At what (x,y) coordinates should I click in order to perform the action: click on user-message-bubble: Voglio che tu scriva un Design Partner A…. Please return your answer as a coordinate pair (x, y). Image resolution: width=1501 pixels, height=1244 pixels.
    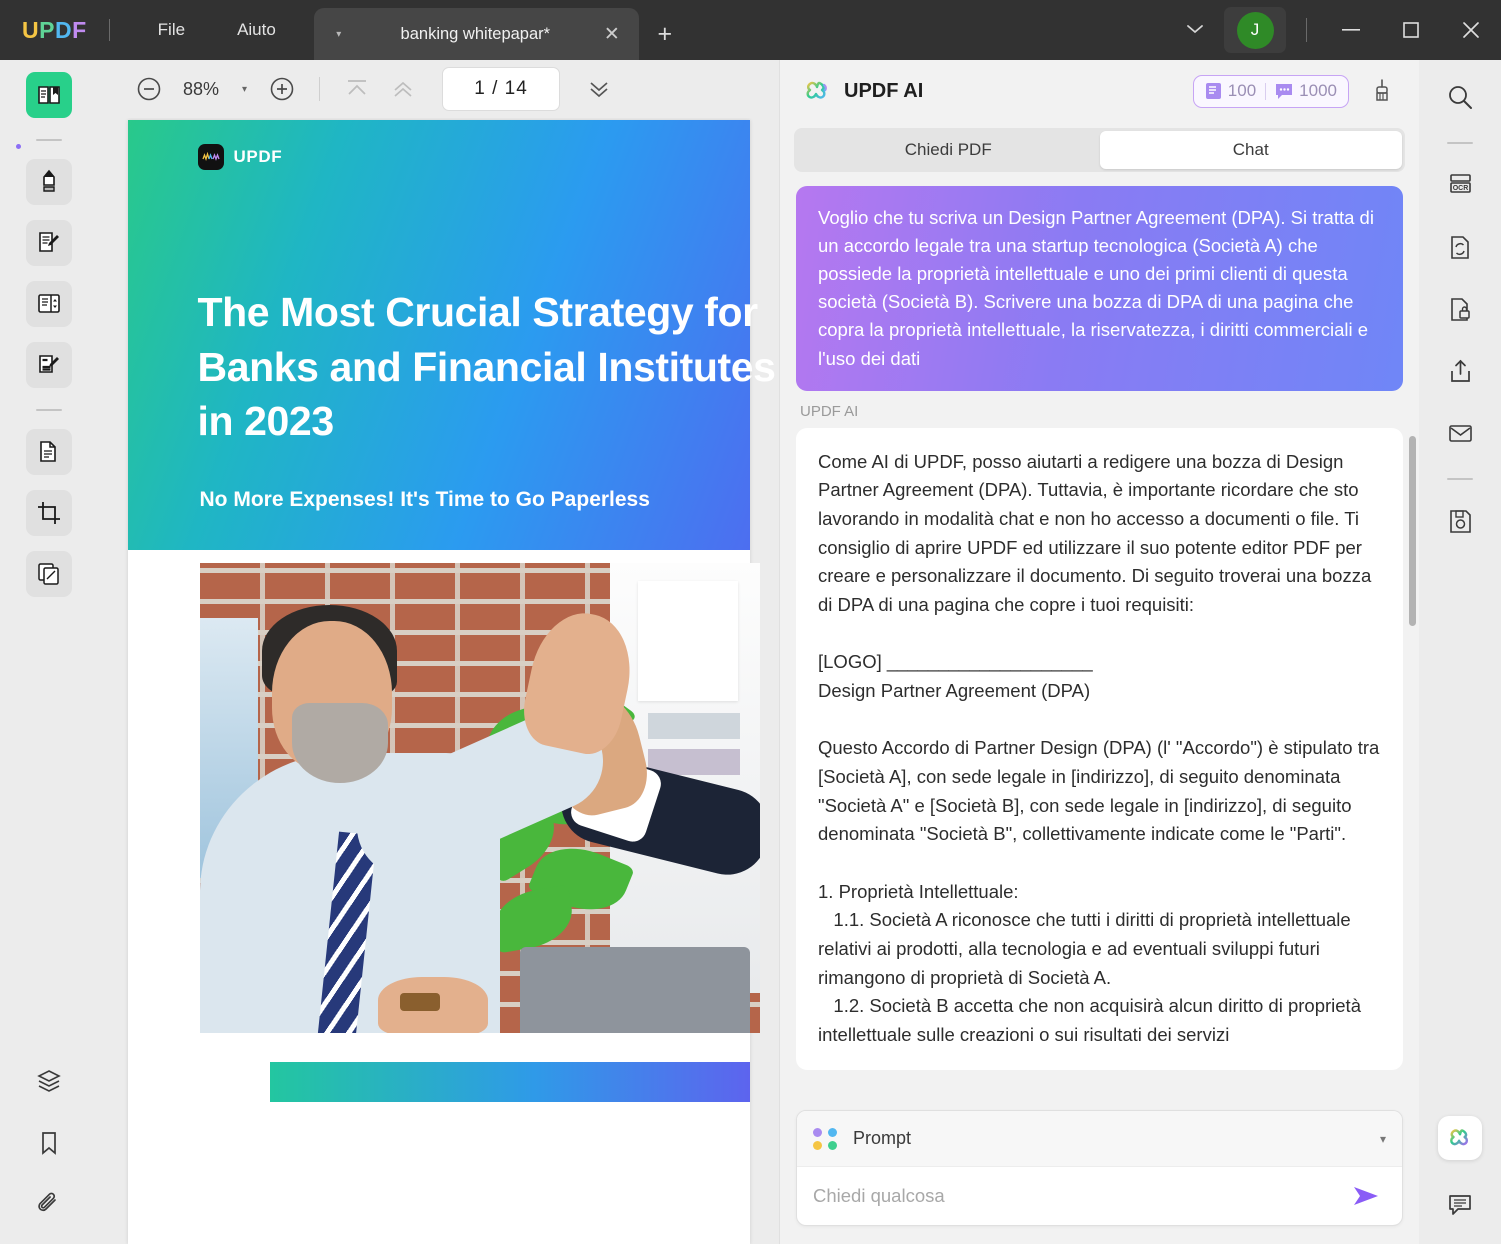
    Looking at the image, I should click on (1099, 288).